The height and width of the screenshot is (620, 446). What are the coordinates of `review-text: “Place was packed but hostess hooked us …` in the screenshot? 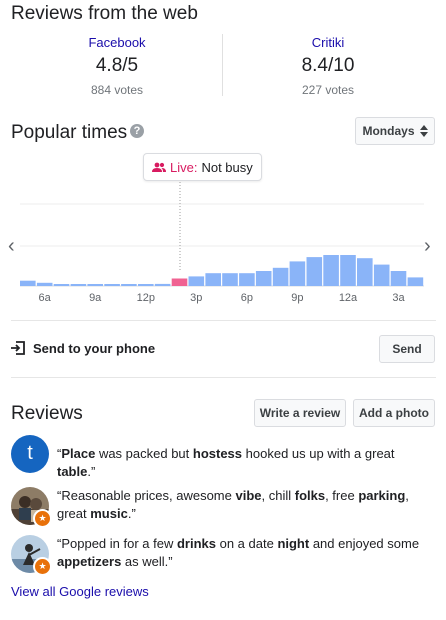 It's located at (226, 462).